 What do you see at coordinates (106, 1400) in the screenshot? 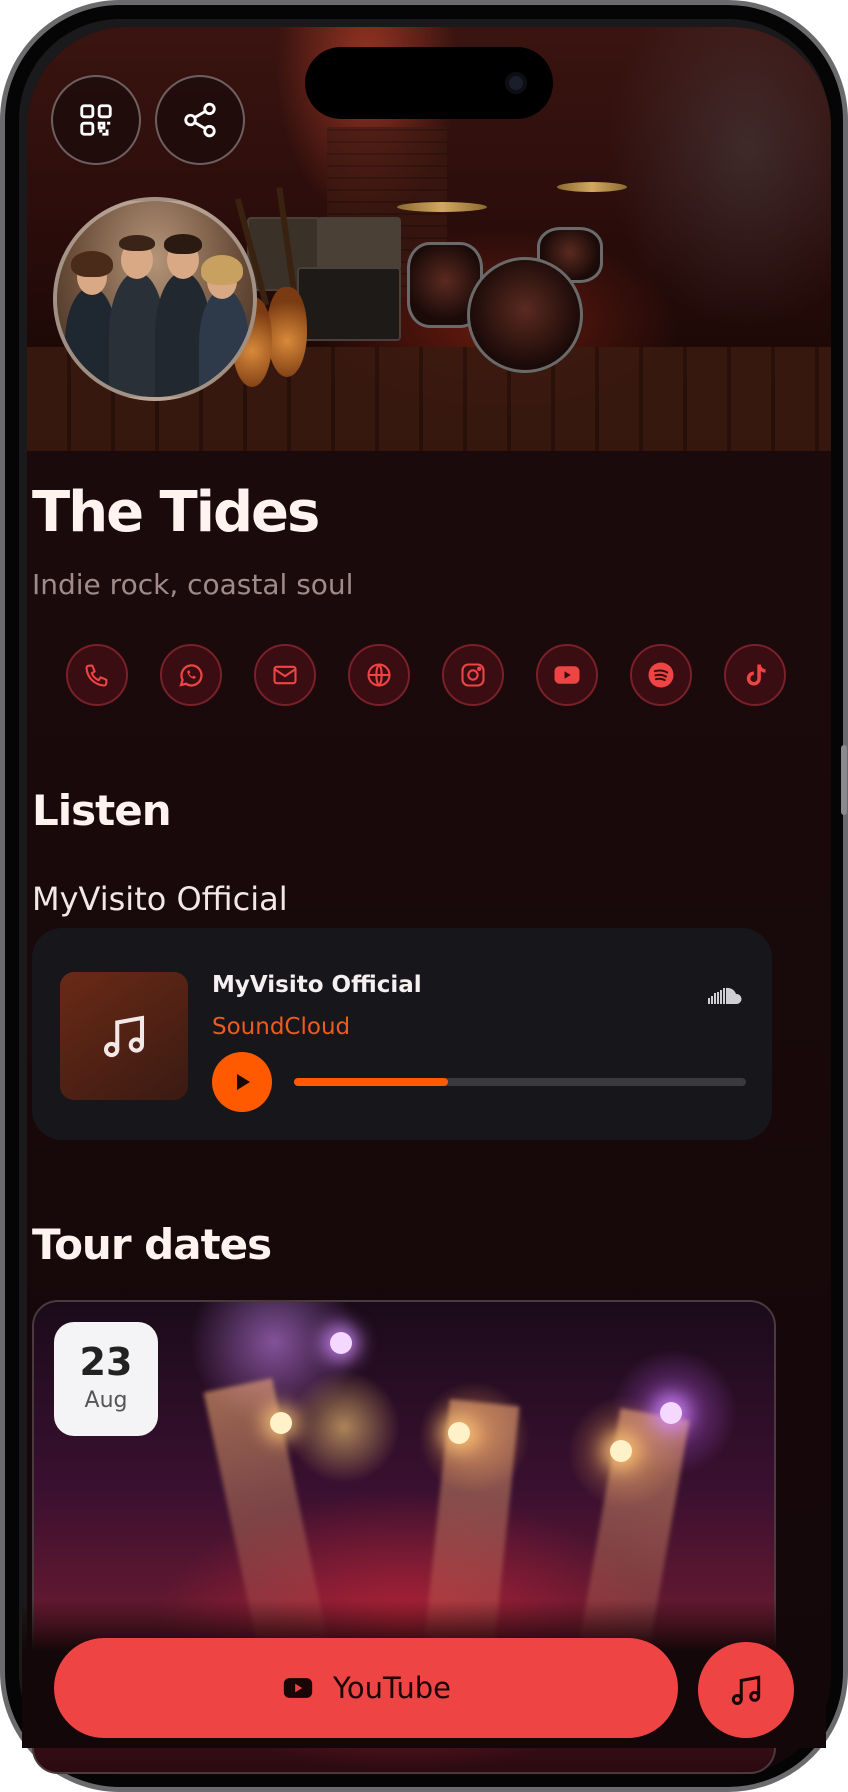
I see `tour-date-month: Aug` at bounding box center [106, 1400].